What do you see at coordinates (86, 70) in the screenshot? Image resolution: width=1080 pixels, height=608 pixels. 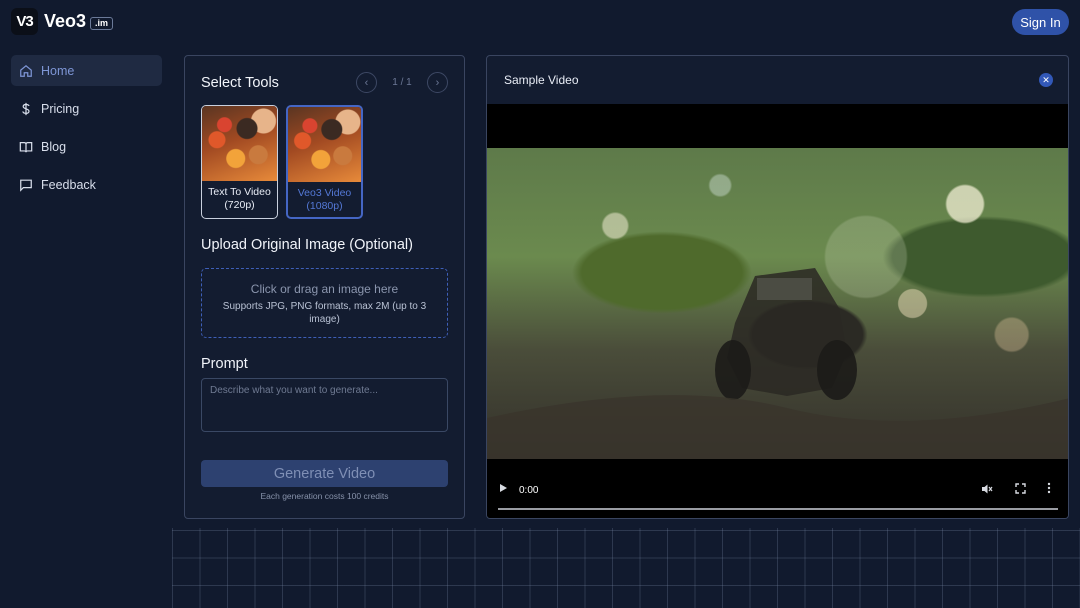 I see `sidebar-item-home: Home` at bounding box center [86, 70].